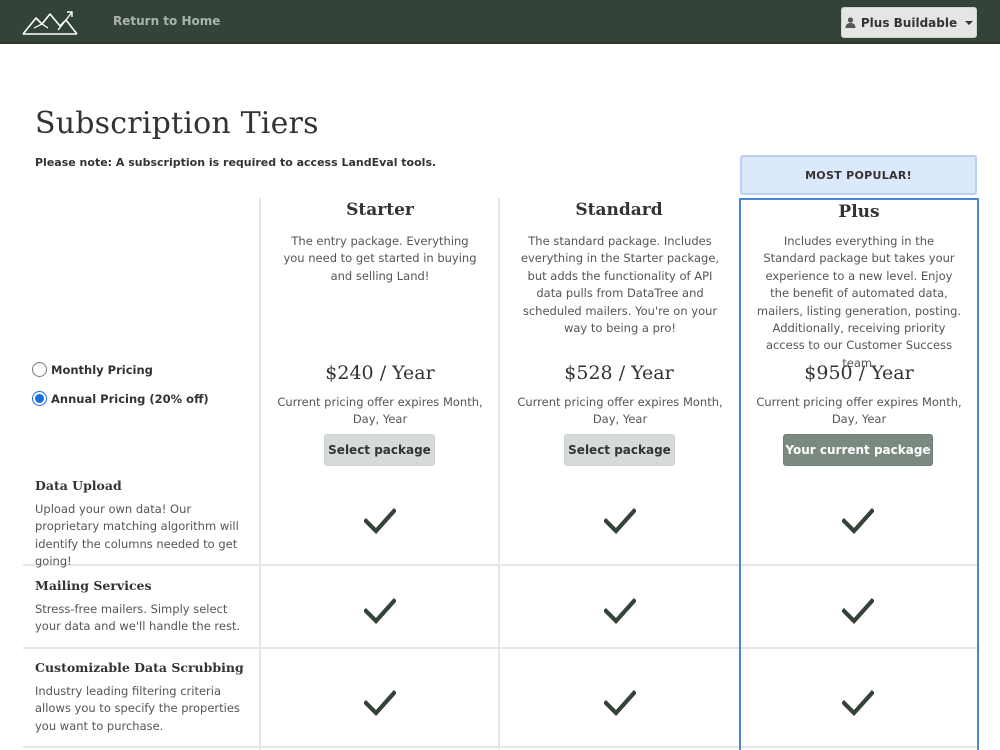 The image size is (1000, 750). Describe the element at coordinates (619, 210) in the screenshot. I see `tier-name-standard: Standard` at that location.